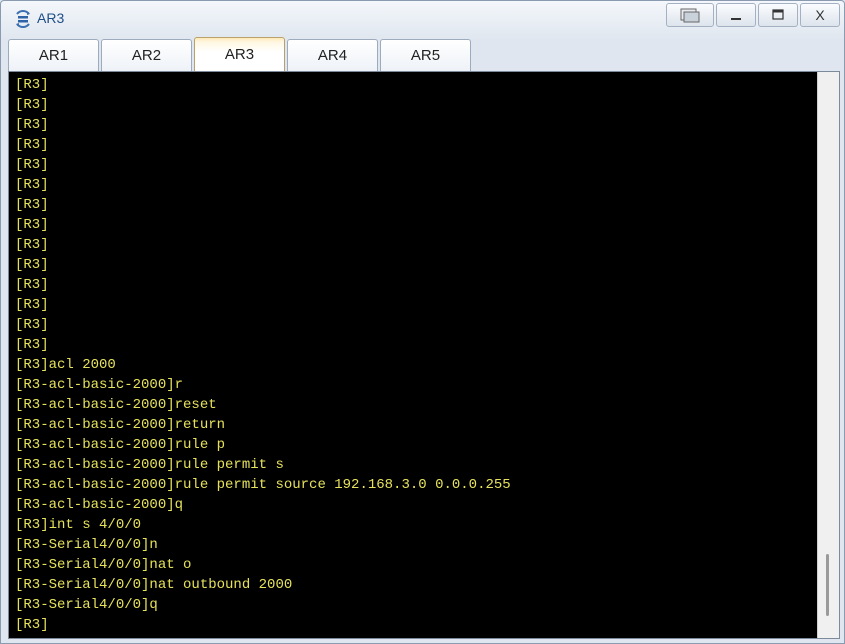 The height and width of the screenshot is (644, 845). I want to click on close-icon: X, so click(820, 15).